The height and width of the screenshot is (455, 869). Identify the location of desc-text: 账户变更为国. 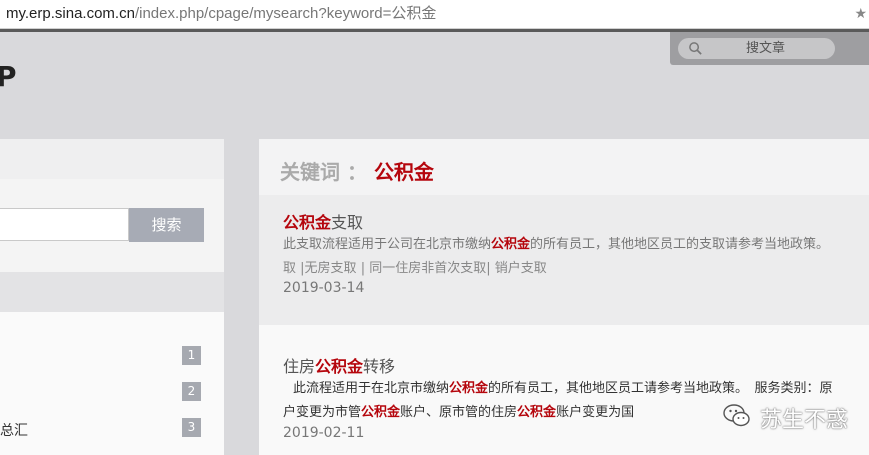
(595, 412).